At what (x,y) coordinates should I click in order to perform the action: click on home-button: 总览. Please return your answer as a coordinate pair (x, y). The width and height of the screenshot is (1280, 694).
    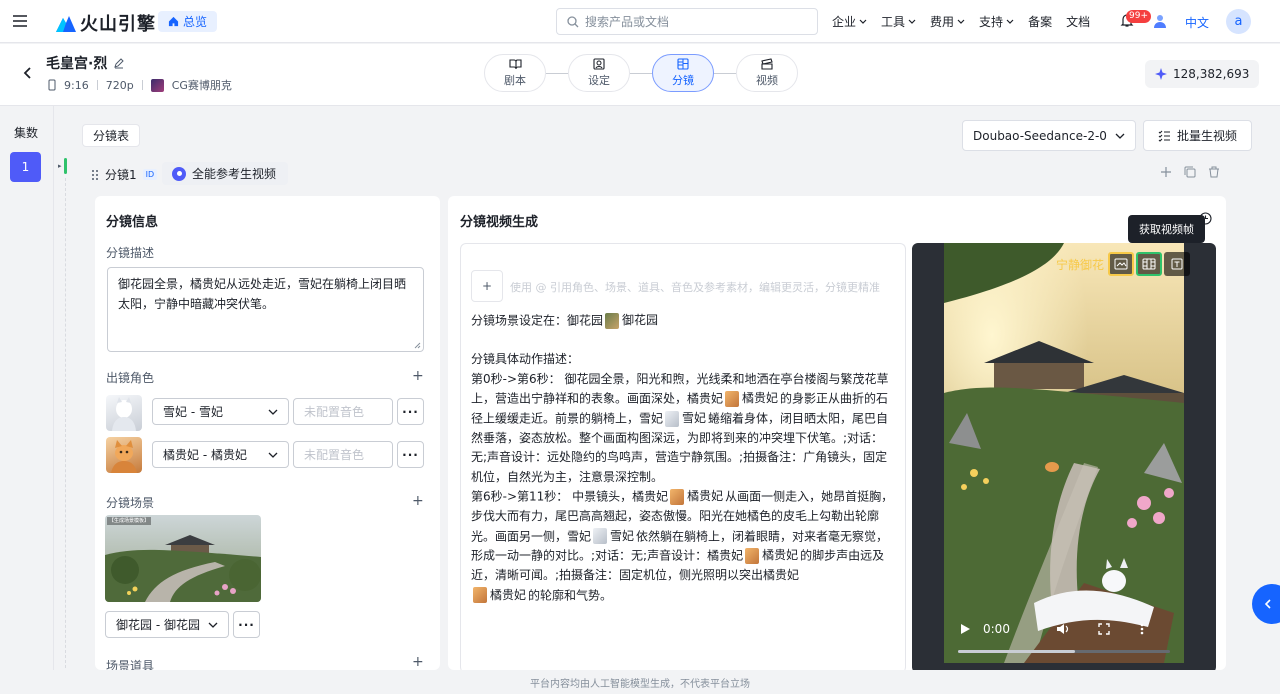
    Looking at the image, I should click on (188, 21).